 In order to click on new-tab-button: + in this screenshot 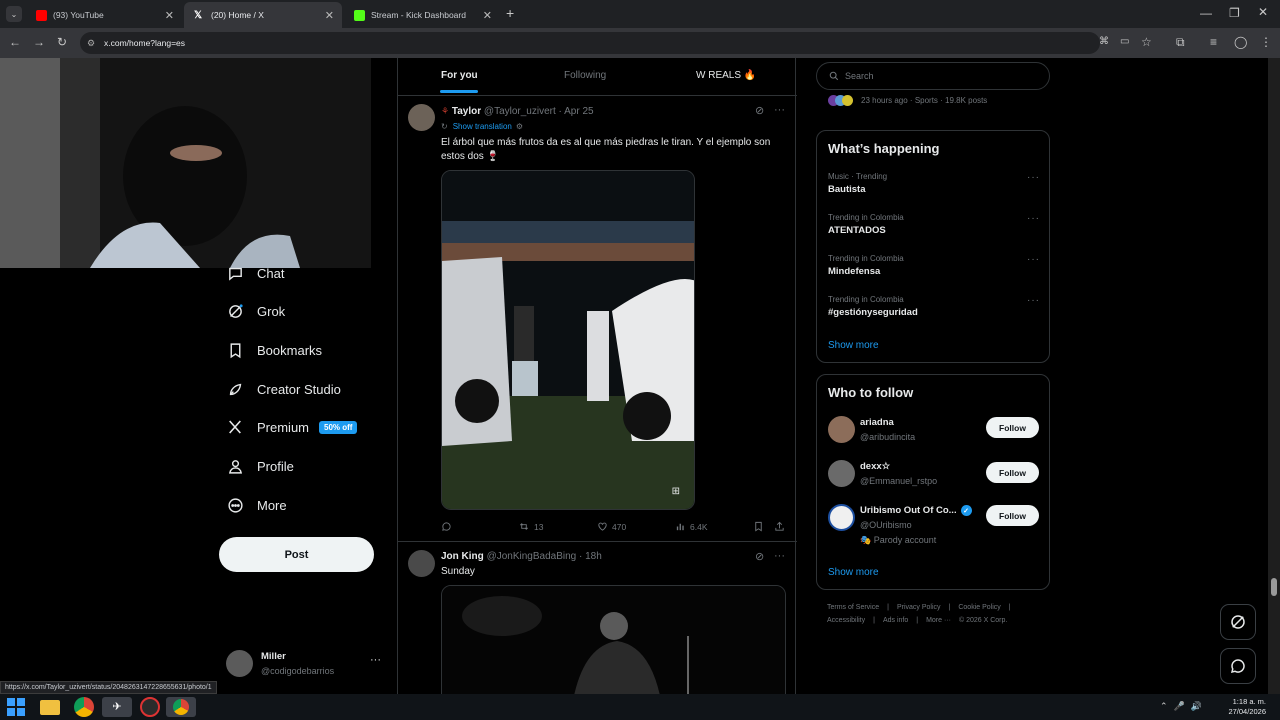, I will do `click(510, 13)`.